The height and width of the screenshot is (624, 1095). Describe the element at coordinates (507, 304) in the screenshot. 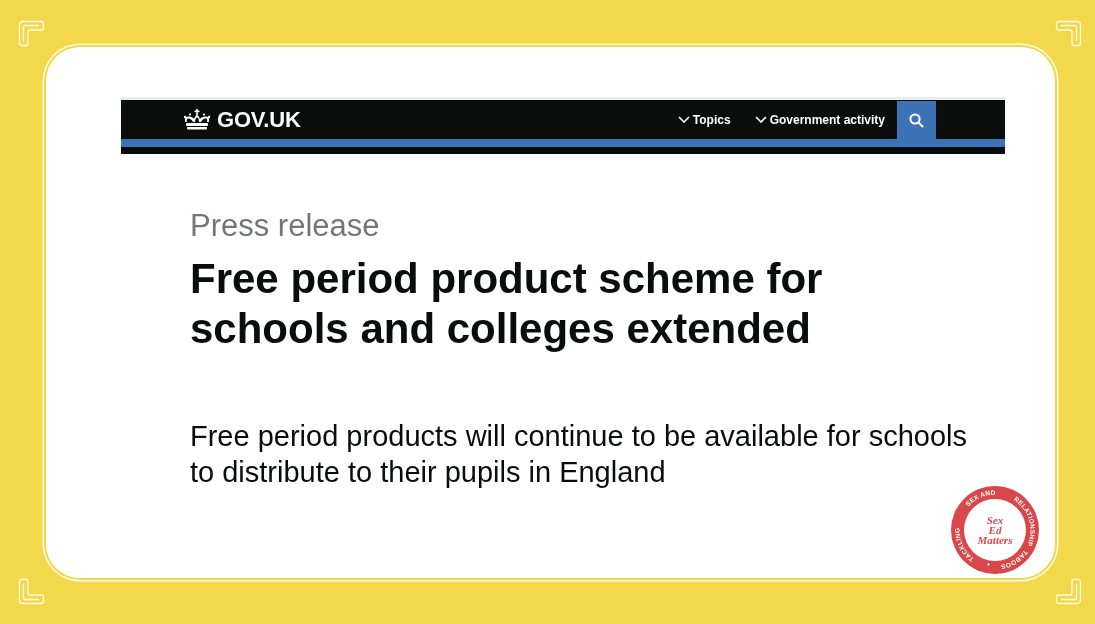

I see `page-title: Free period product scheme for schools and colleges extended` at that location.